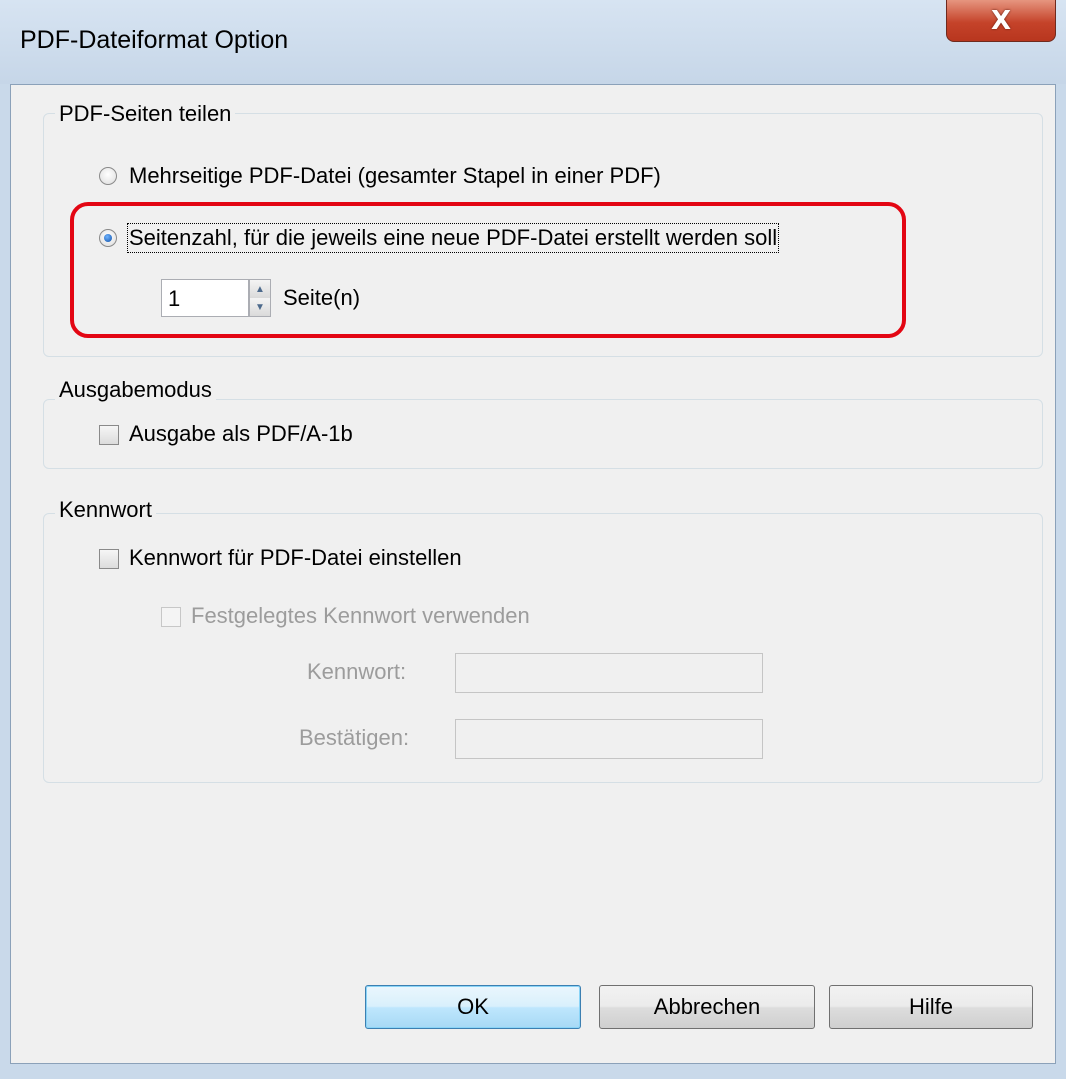  I want to click on close-button: X, so click(1001, 21).